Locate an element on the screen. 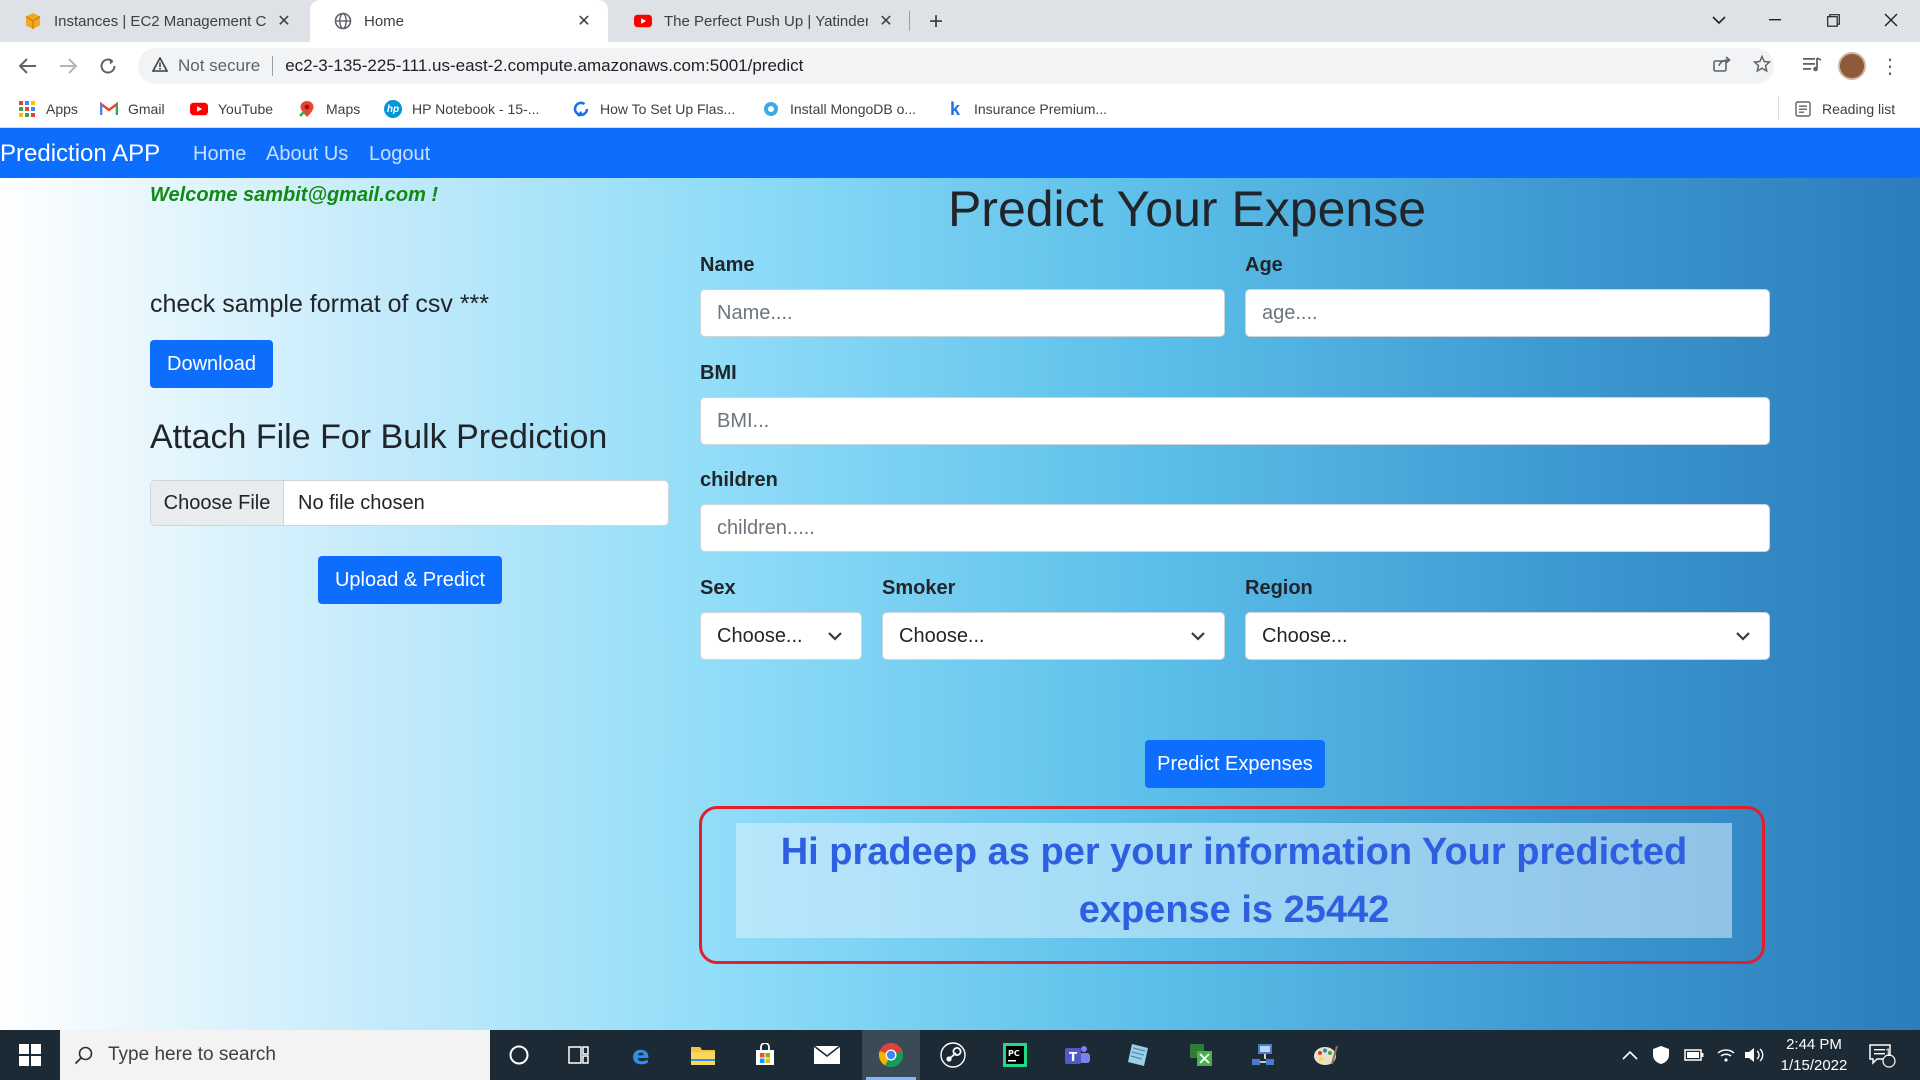 Image resolution: width=1920 pixels, height=1080 pixels. system-clock: 2:44 PM 1/15/2022 is located at coordinates (1814, 1055).